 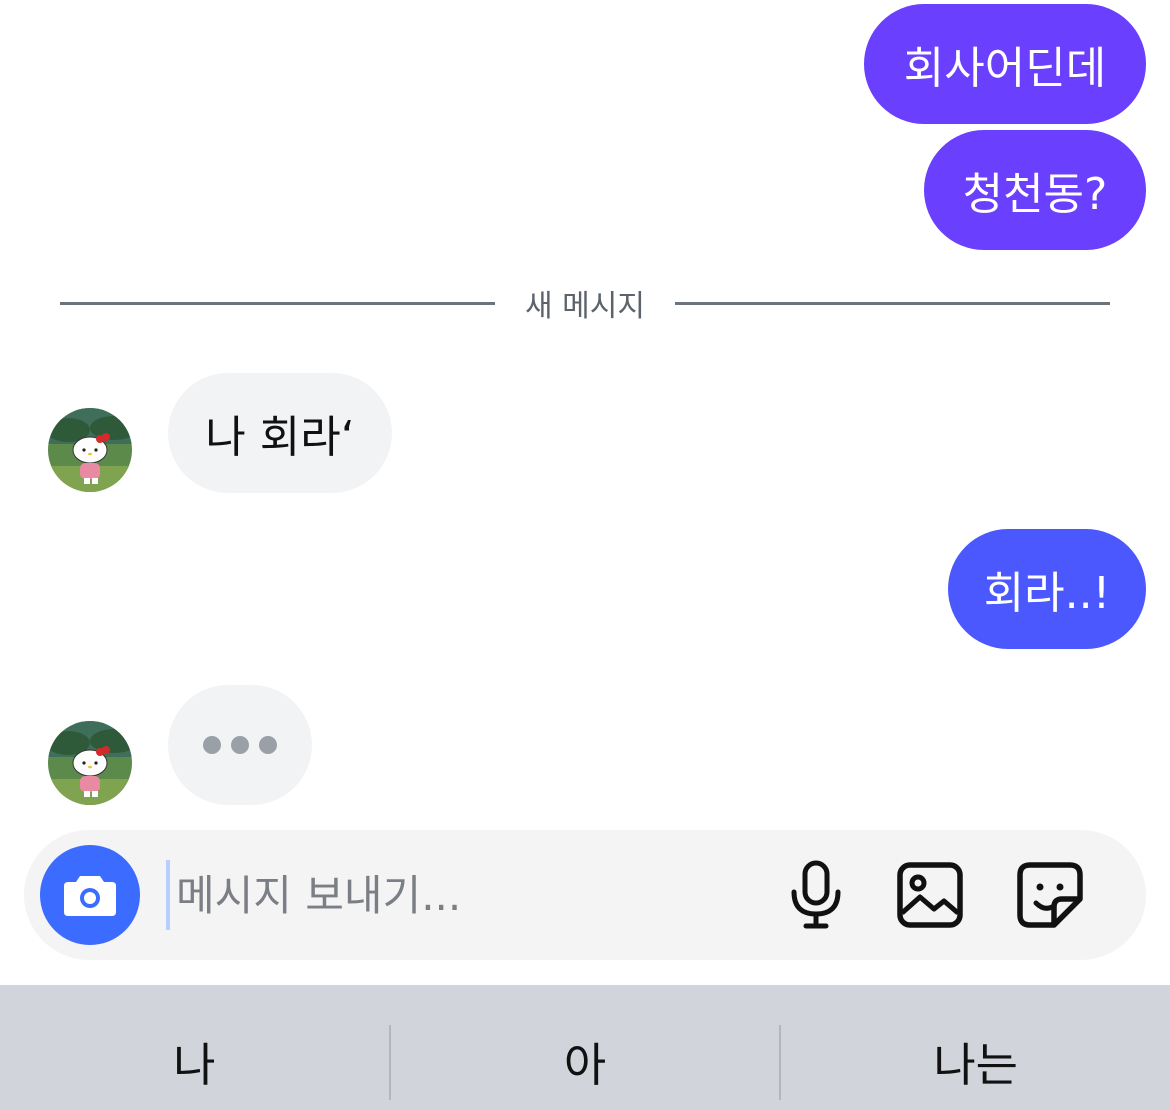 I want to click on divider-label: 새 메시지, so click(x=585, y=306).